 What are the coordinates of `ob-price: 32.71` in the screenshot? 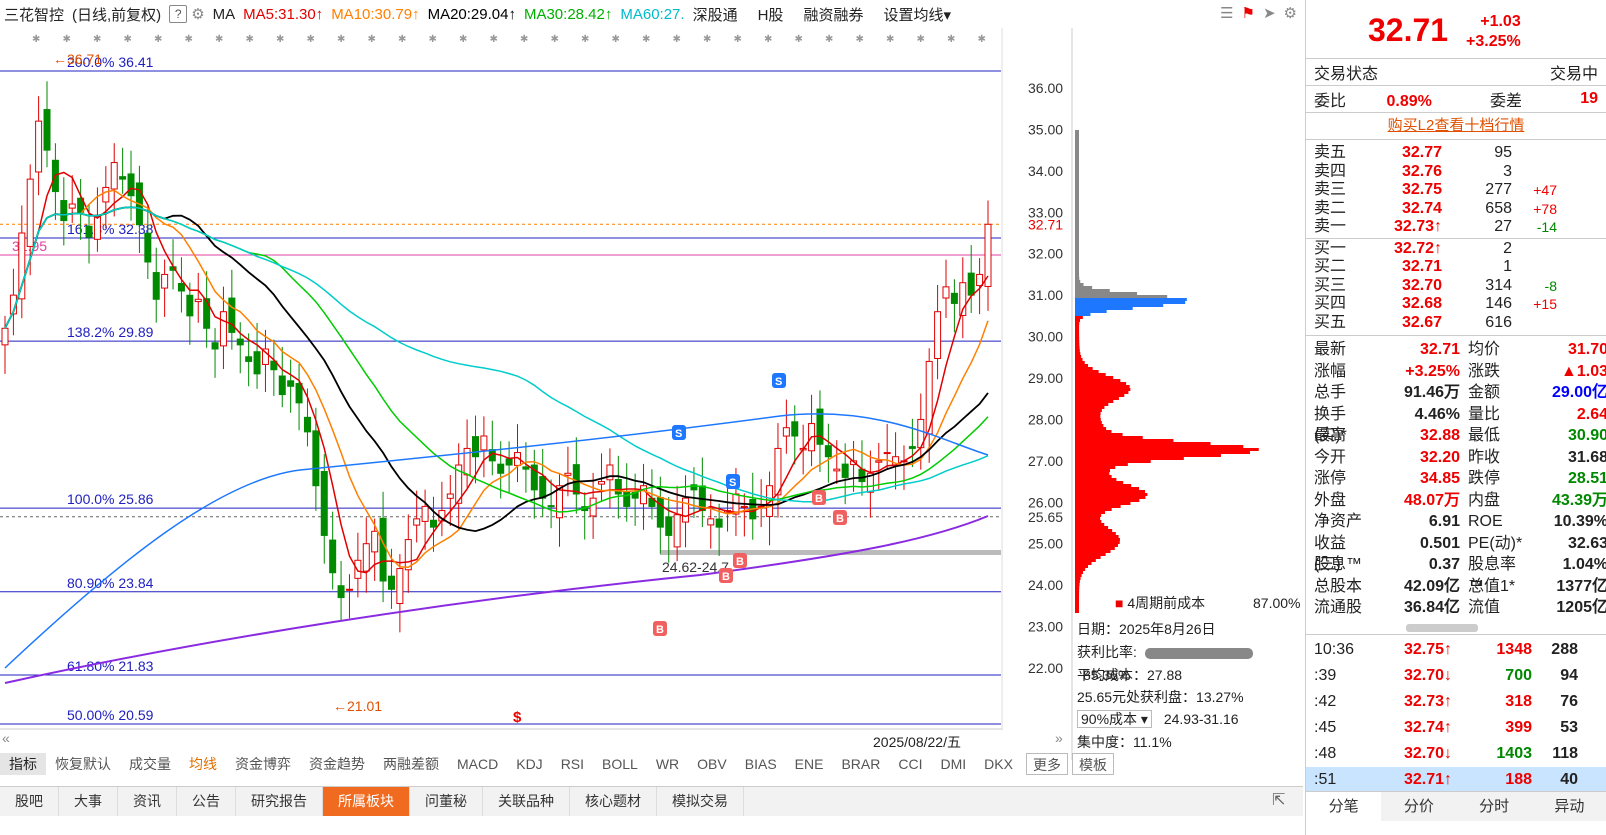 It's located at (1421, 266).